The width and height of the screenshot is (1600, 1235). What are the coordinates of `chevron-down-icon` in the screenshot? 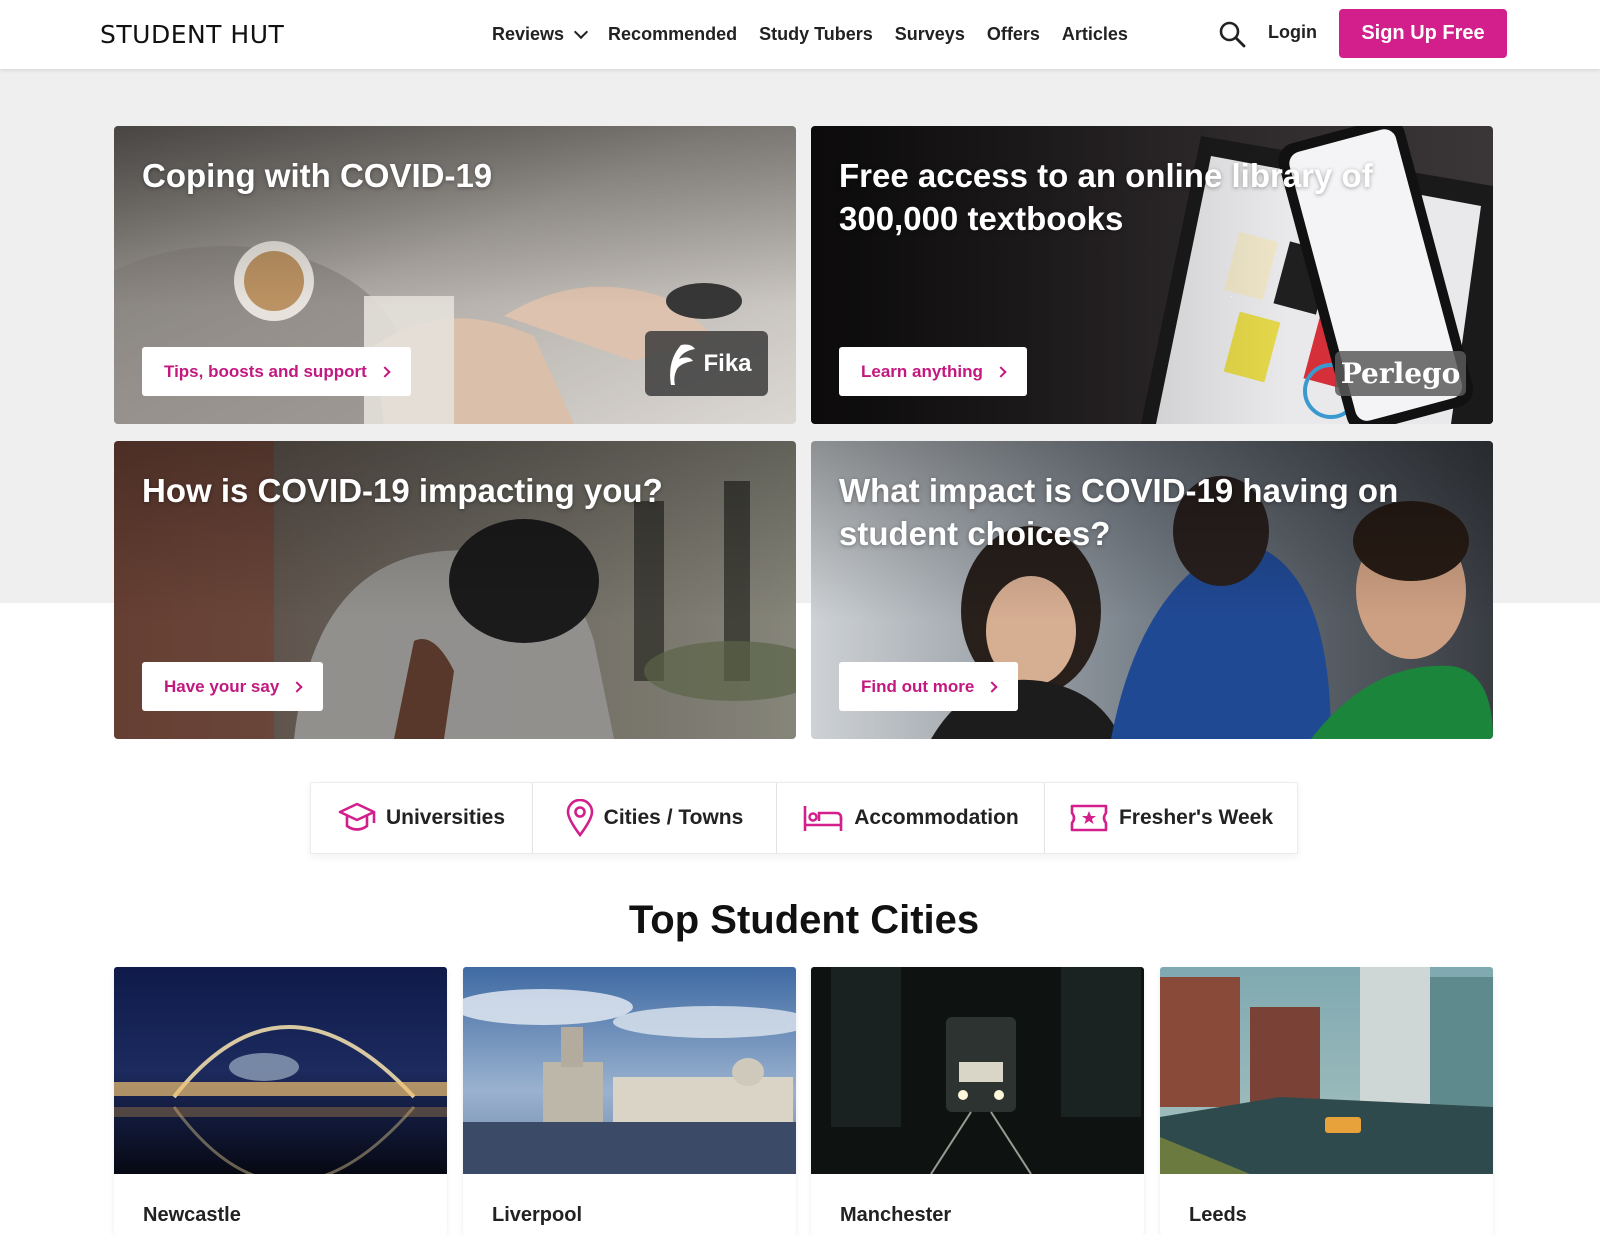 It's located at (581, 31).